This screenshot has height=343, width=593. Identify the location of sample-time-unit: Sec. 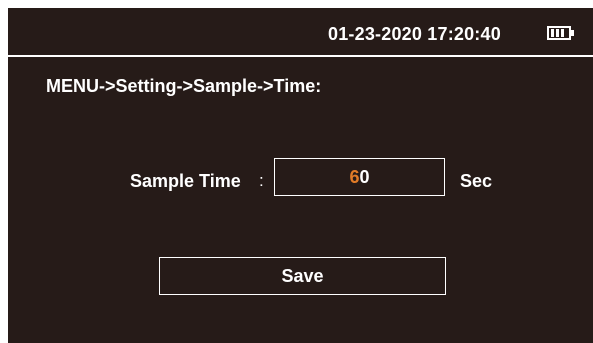
(476, 181).